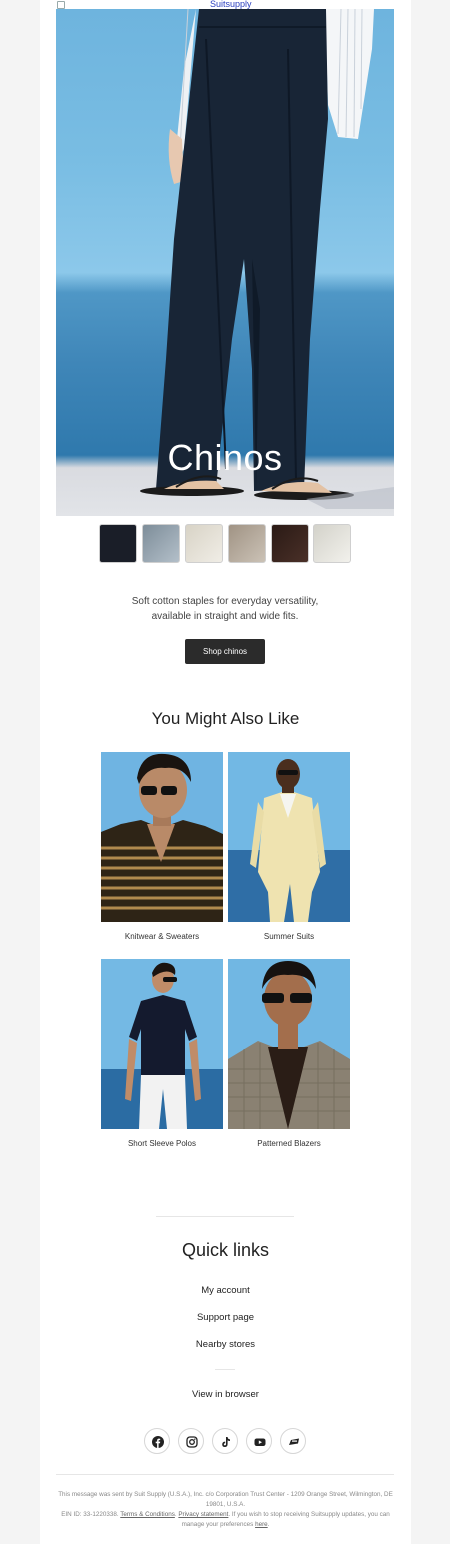 Image resolution: width=450 pixels, height=1544 pixels. I want to click on swatch-off-white, so click(332, 543).